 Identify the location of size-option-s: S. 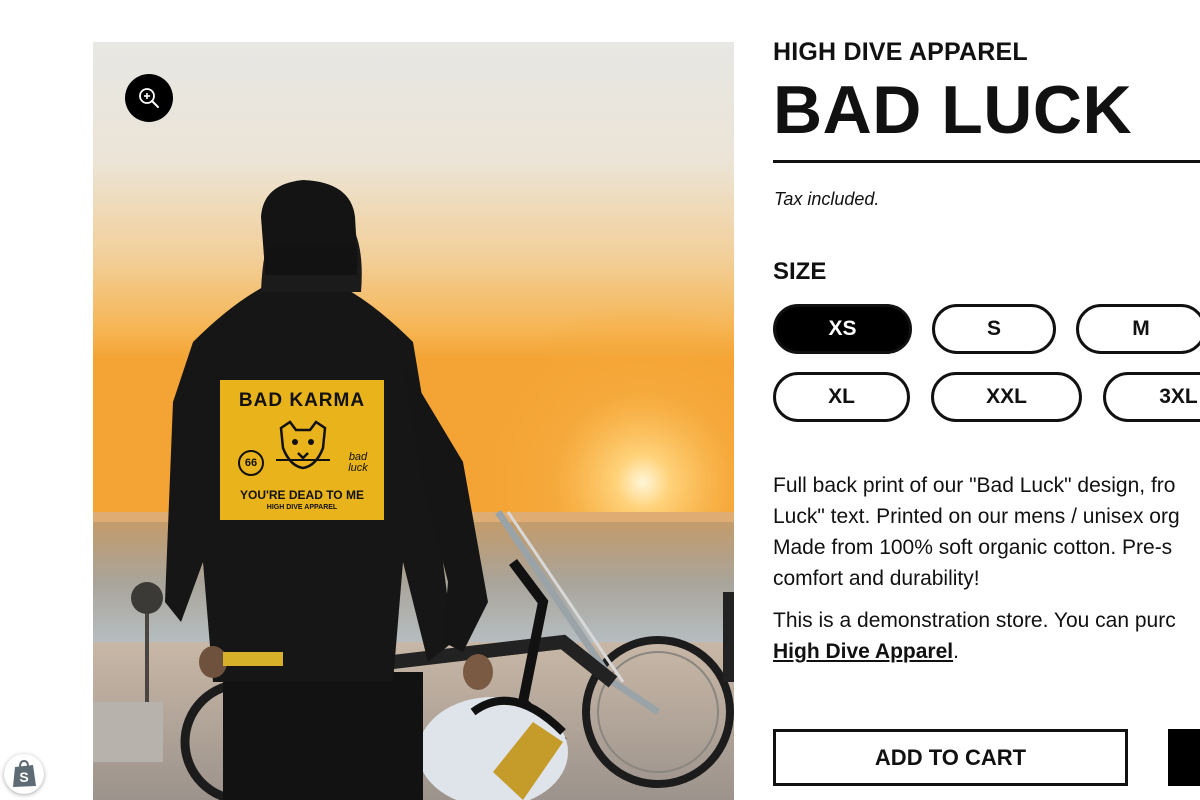
(994, 329).